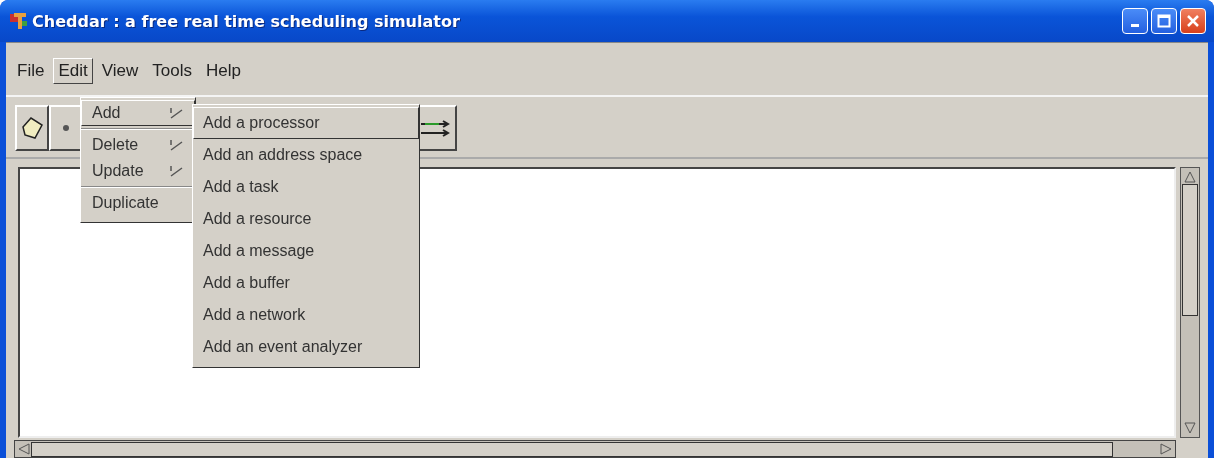 The height and width of the screenshot is (458, 1214). I want to click on menu-item: Delete, so click(138, 145).